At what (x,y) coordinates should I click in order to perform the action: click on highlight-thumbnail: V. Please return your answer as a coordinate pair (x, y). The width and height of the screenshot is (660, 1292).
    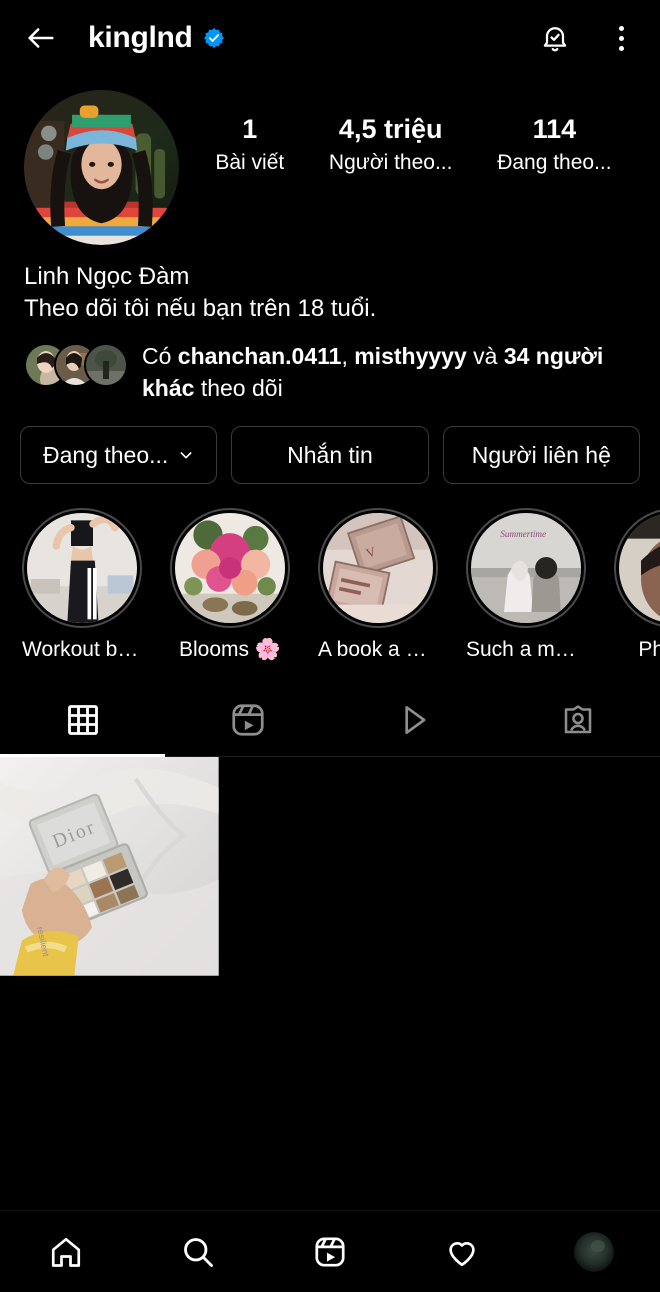
    Looking at the image, I should click on (378, 568).